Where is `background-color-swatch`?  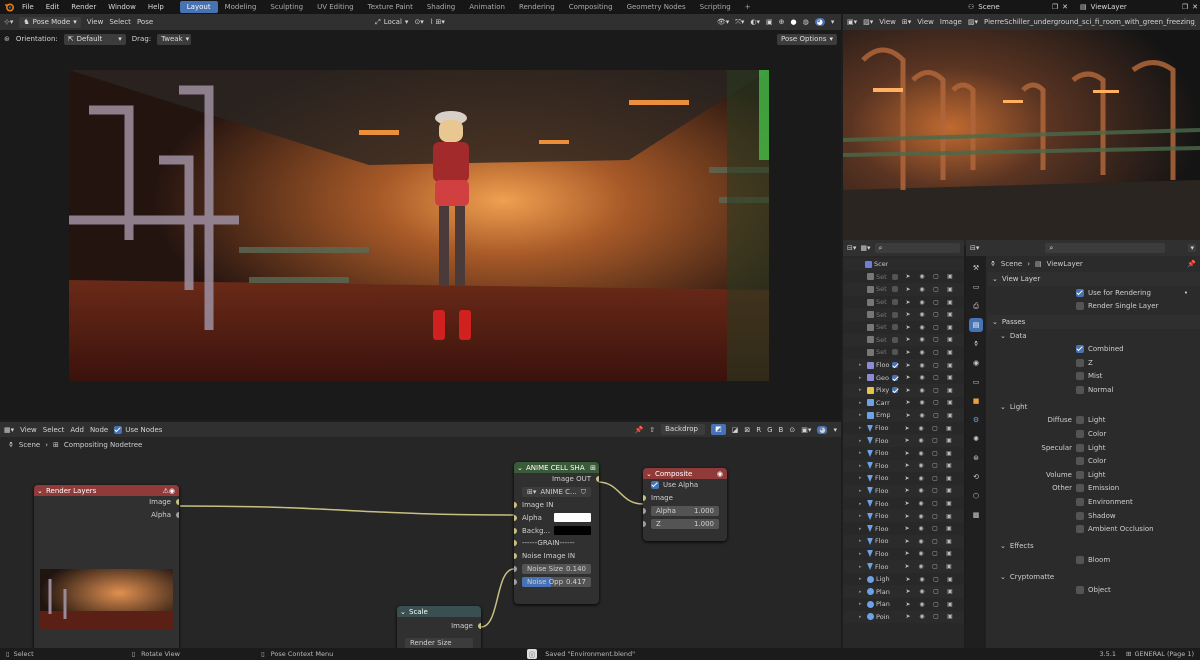 background-color-swatch is located at coordinates (572, 531).